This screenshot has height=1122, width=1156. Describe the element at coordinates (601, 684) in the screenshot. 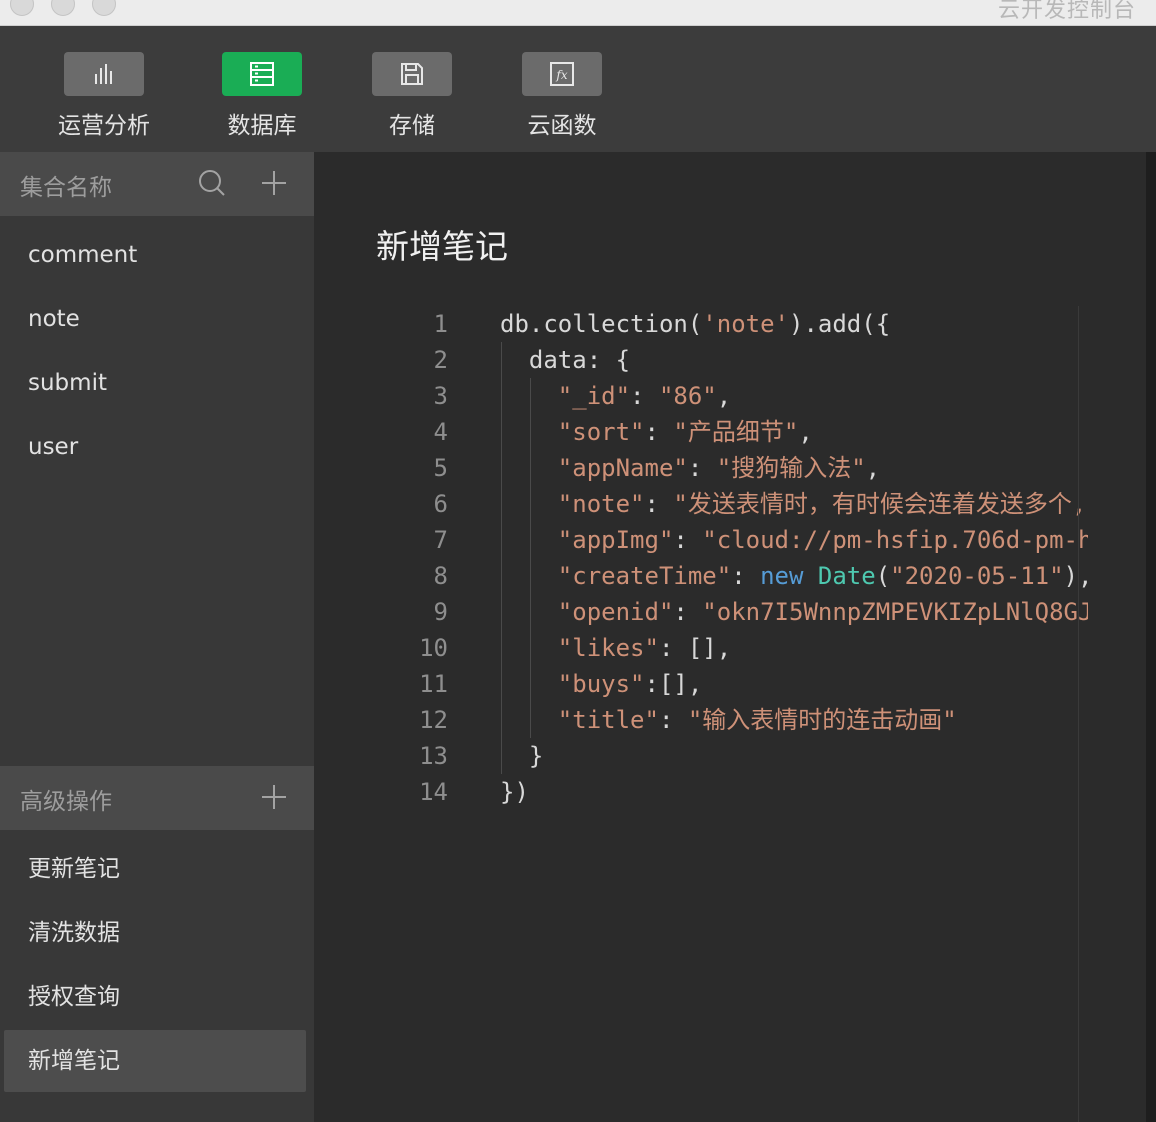

I see `code-text: "buys":[],` at that location.